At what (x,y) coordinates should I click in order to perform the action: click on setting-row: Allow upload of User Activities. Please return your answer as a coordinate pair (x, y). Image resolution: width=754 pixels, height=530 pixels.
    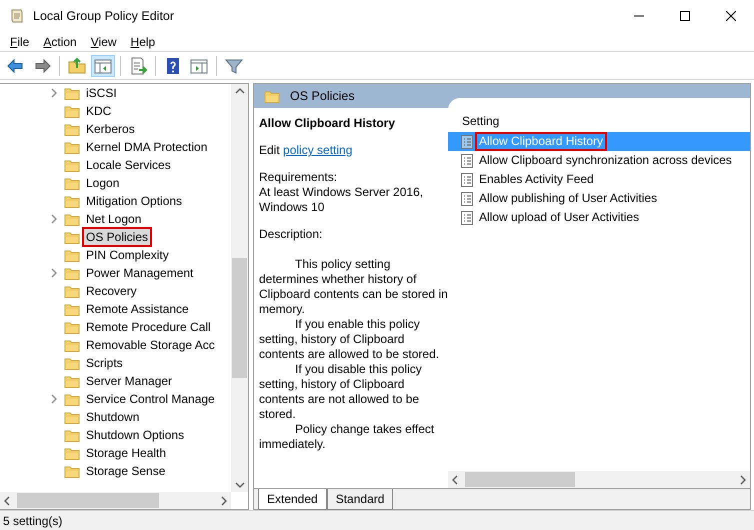
    Looking at the image, I should click on (599, 217).